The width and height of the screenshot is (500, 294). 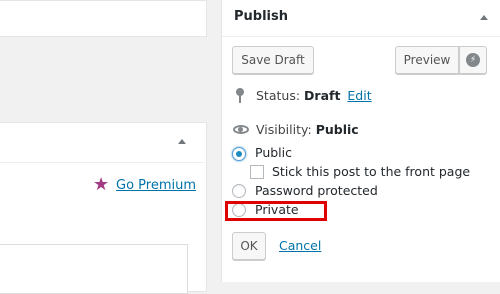 What do you see at coordinates (316, 190) in the screenshot?
I see `password-protected-label: Password protected` at bounding box center [316, 190].